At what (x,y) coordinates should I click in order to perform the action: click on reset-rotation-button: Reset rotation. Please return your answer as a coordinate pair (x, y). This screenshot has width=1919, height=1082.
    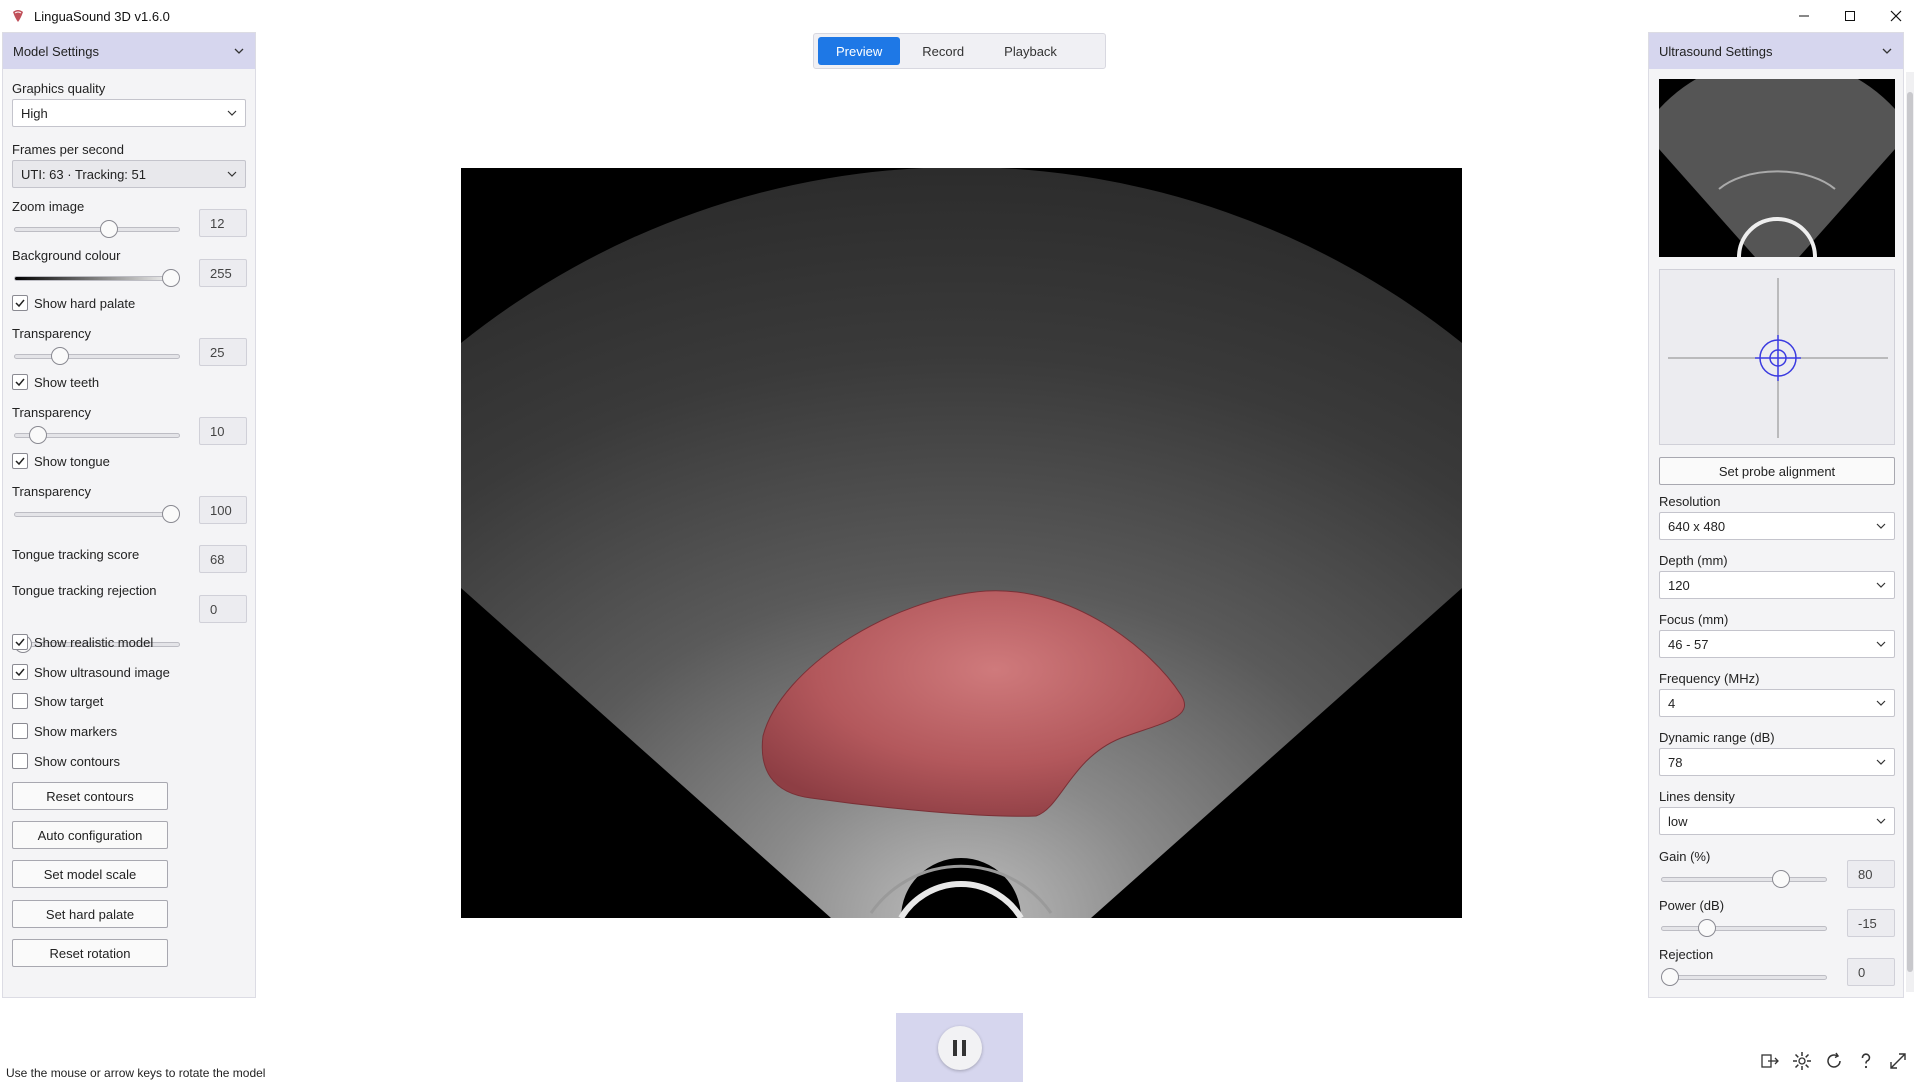
    Looking at the image, I should click on (90, 953).